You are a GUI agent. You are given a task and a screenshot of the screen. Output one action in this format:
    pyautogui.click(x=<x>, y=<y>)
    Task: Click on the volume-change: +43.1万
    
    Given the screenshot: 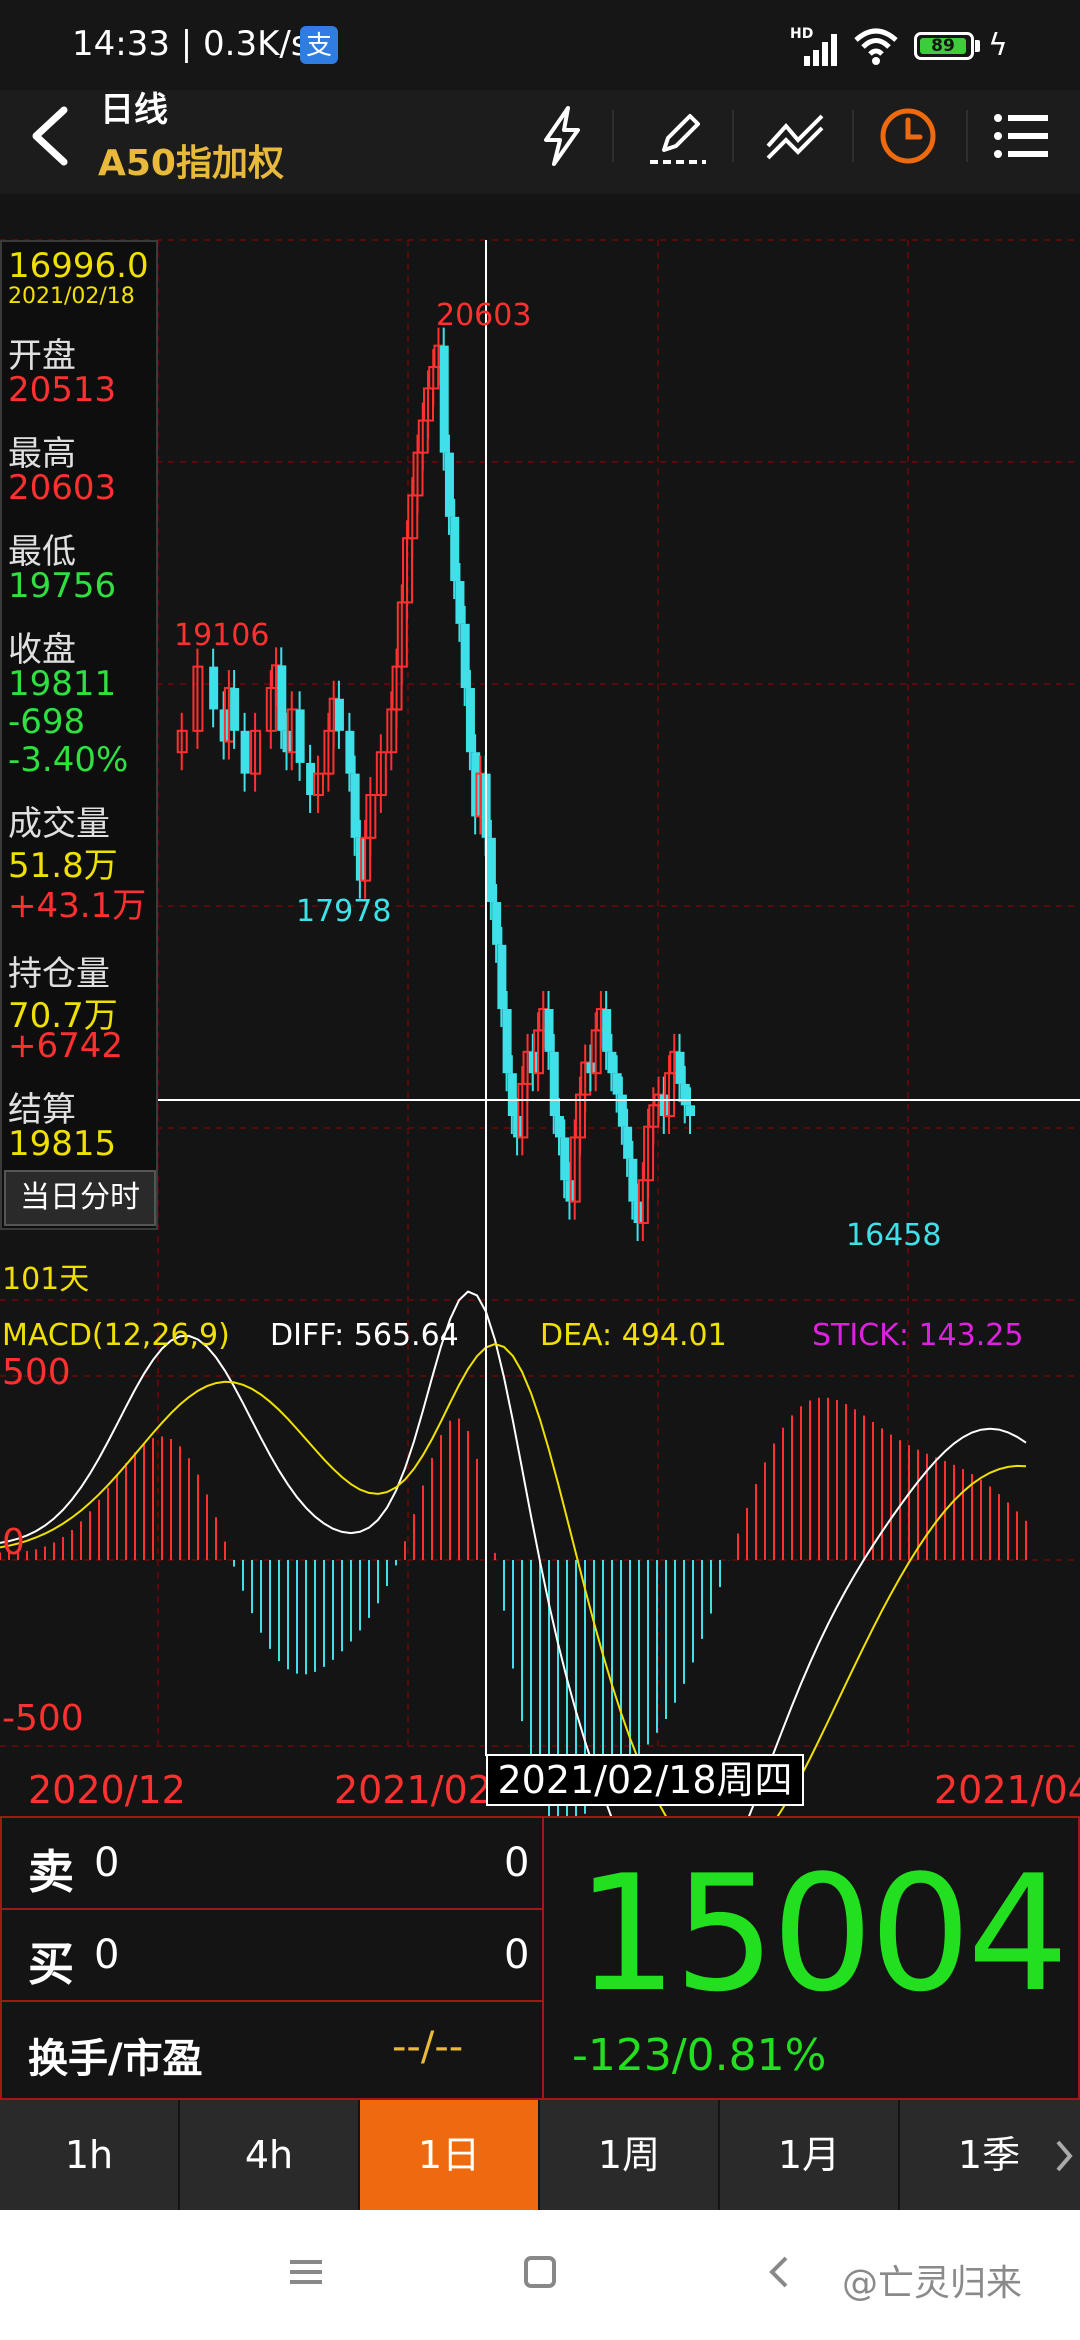 What is the action you would take?
    pyautogui.click(x=77, y=906)
    